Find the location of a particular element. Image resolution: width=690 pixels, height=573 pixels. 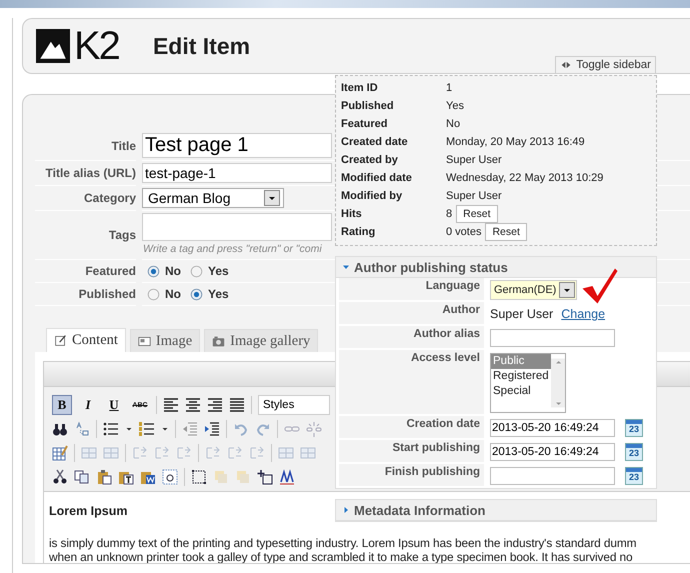

unlink-icon is located at coordinates (314, 429).